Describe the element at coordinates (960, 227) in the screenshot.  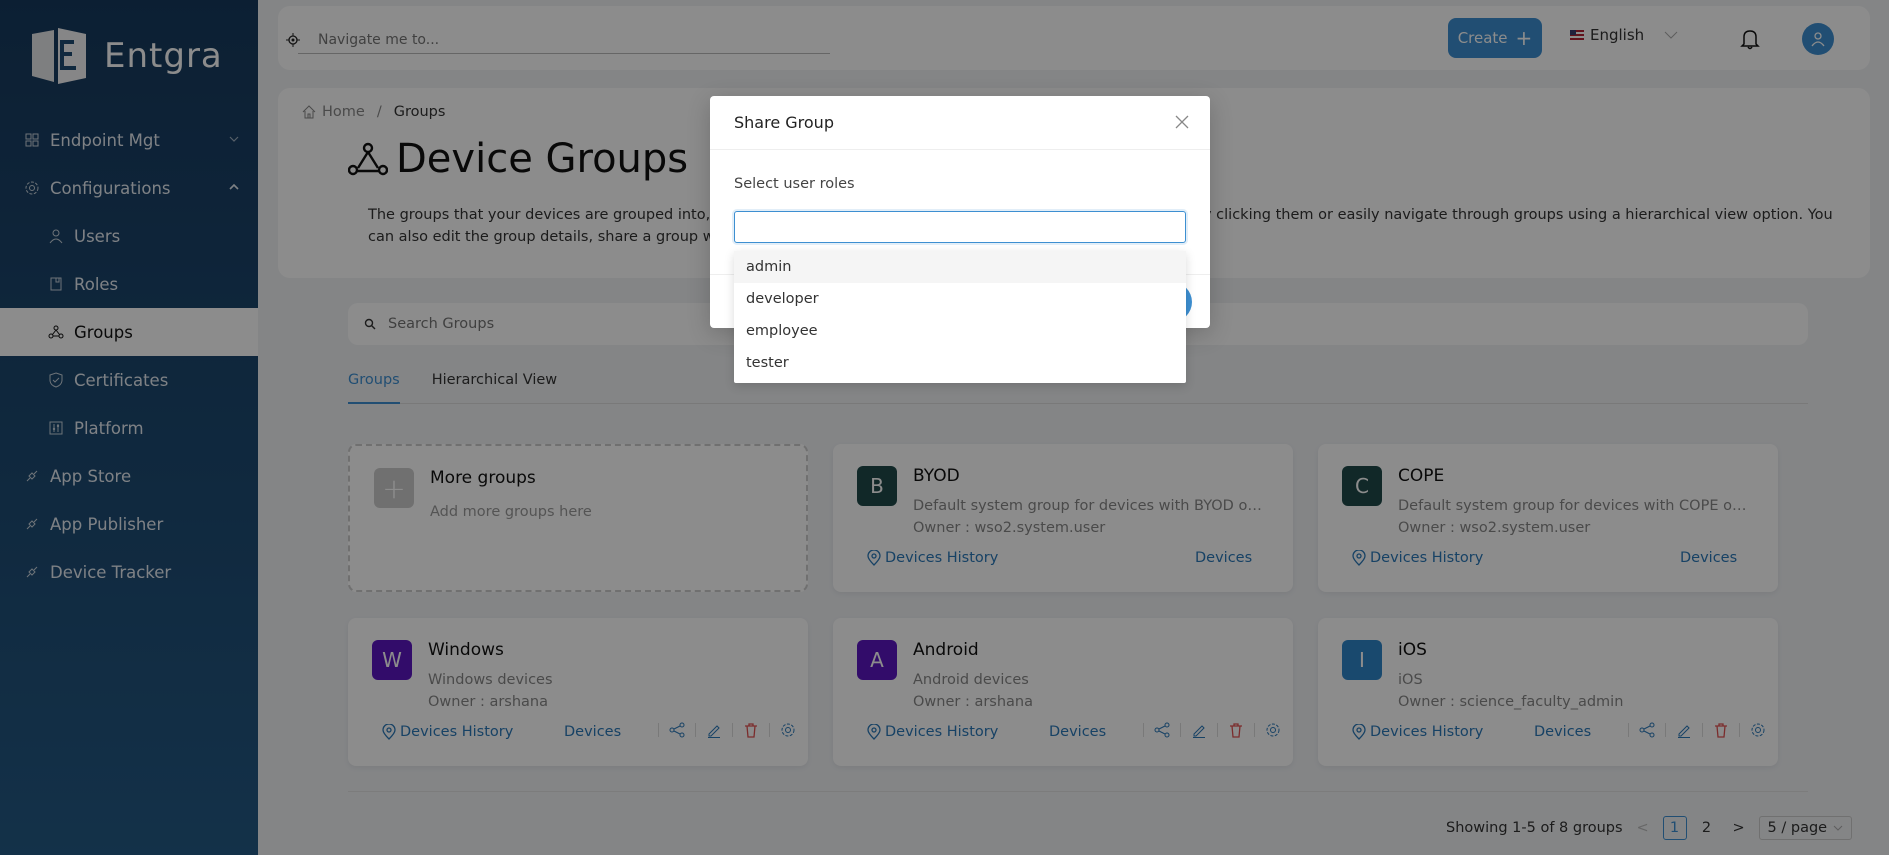
I see `user-roles-select-input` at that location.